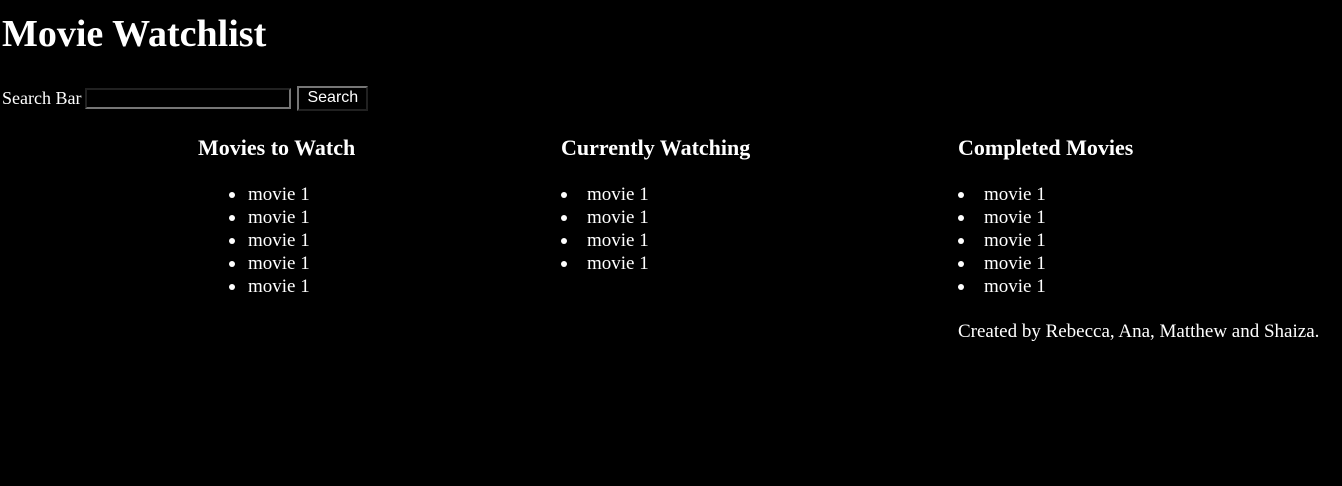 The height and width of the screenshot is (486, 1342). What do you see at coordinates (333, 98) in the screenshot?
I see `search-button: Search` at bounding box center [333, 98].